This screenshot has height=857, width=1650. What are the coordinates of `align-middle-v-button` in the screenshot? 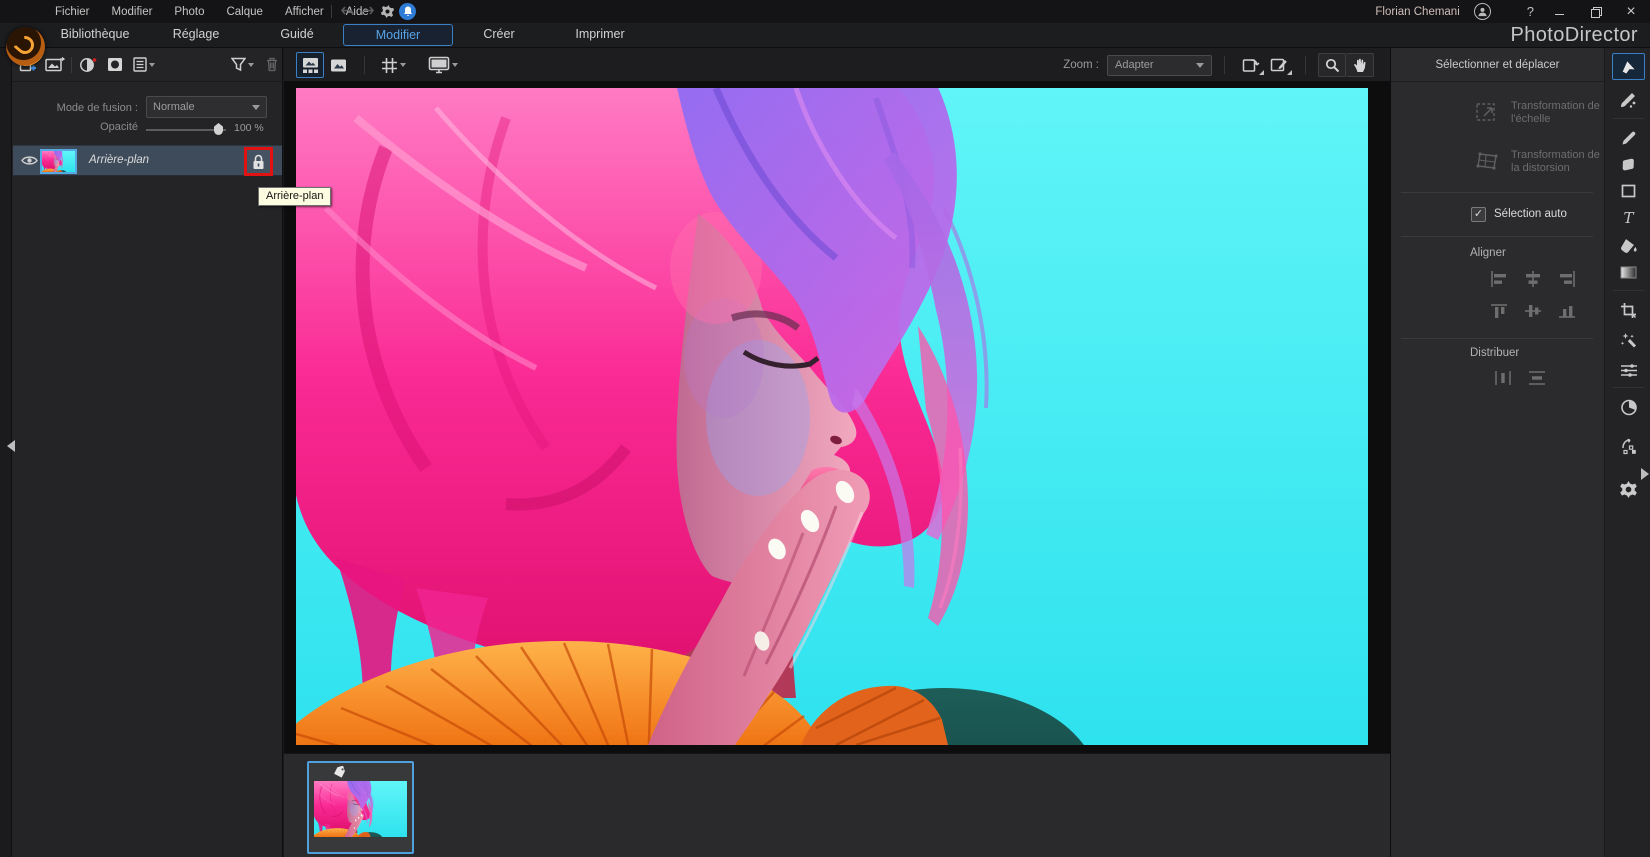 It's located at (1533, 311).